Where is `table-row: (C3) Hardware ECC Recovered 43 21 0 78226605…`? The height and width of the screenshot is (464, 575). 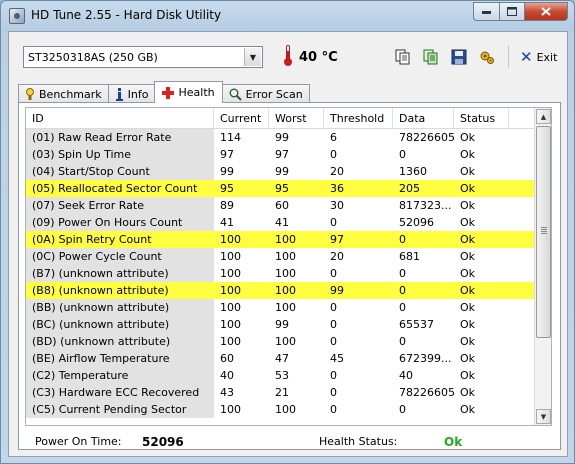 table-row: (C3) Hardware ECC Recovered 43 21 0 78226605… is located at coordinates (288, 392).